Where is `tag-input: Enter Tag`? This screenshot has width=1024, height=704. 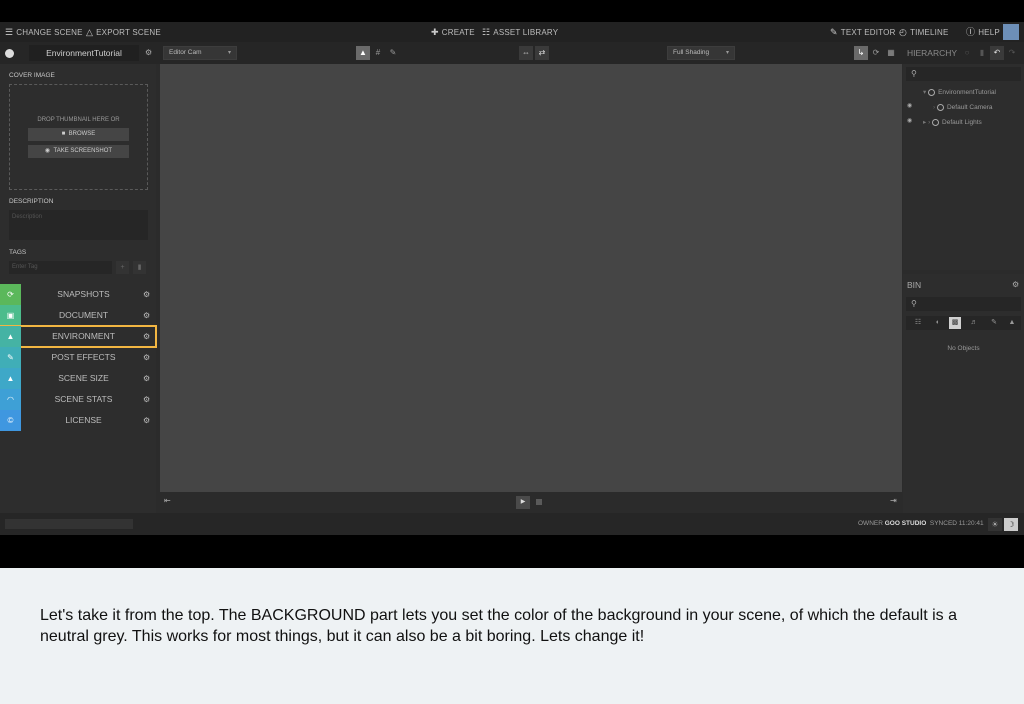 tag-input: Enter Tag is located at coordinates (60, 267).